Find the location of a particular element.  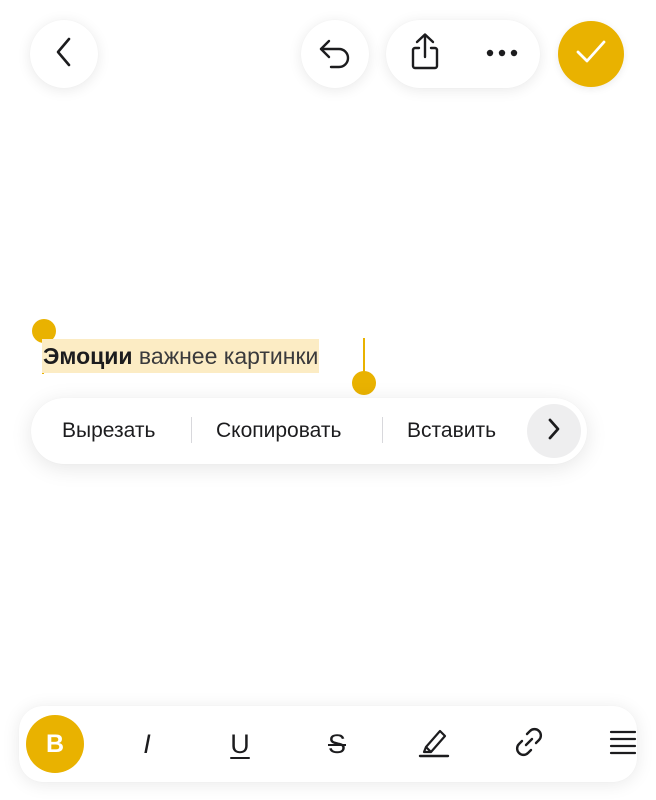

checkmark-icon is located at coordinates (591, 54).